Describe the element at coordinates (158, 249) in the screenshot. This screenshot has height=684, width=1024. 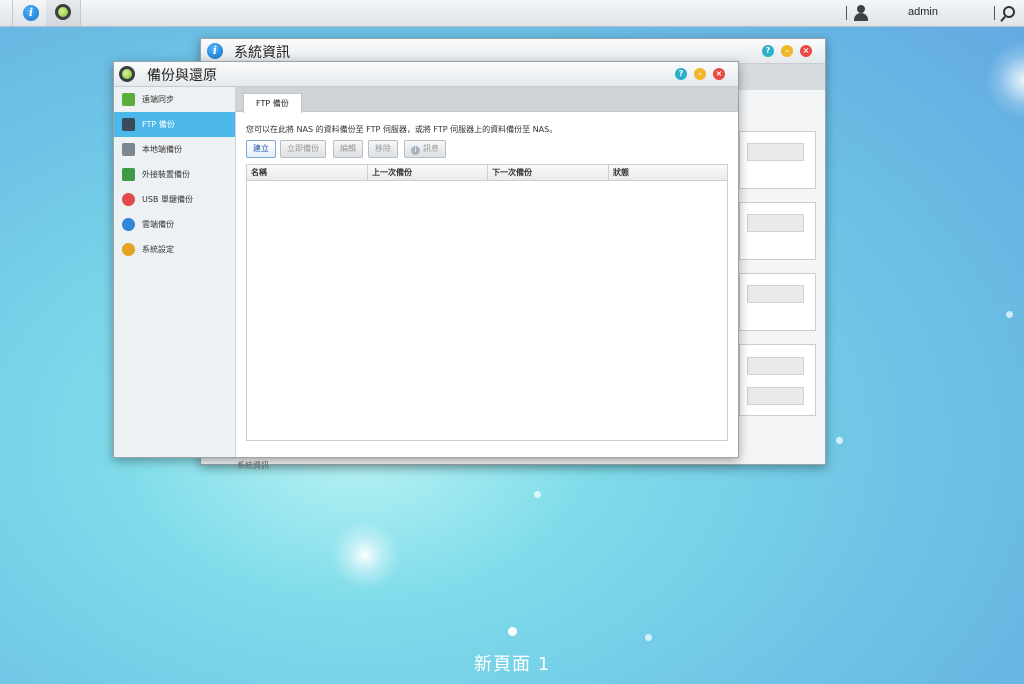
I see `sidebar-item-label: 系統設定` at that location.